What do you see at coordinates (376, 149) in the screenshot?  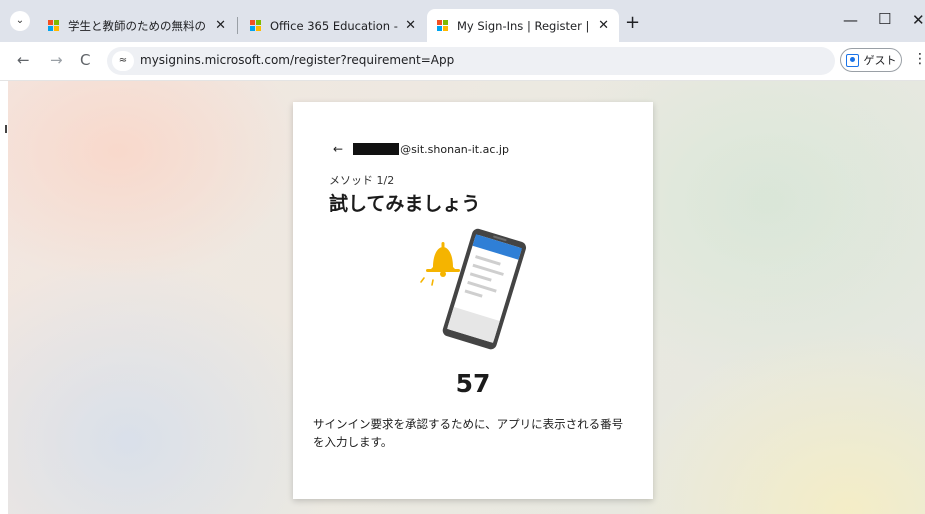 I see `redacted-username` at bounding box center [376, 149].